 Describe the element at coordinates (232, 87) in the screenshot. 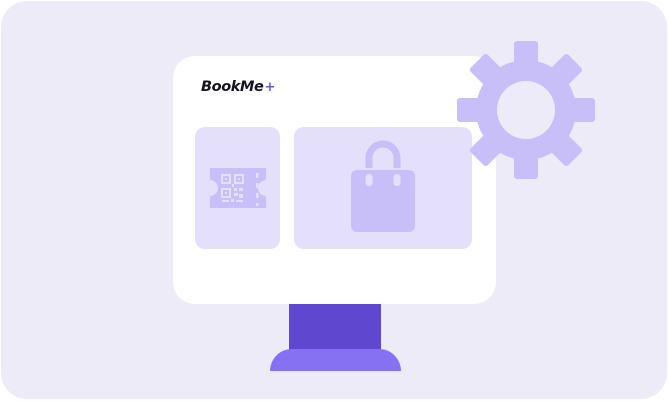

I see `brand-name: BookMe` at that location.